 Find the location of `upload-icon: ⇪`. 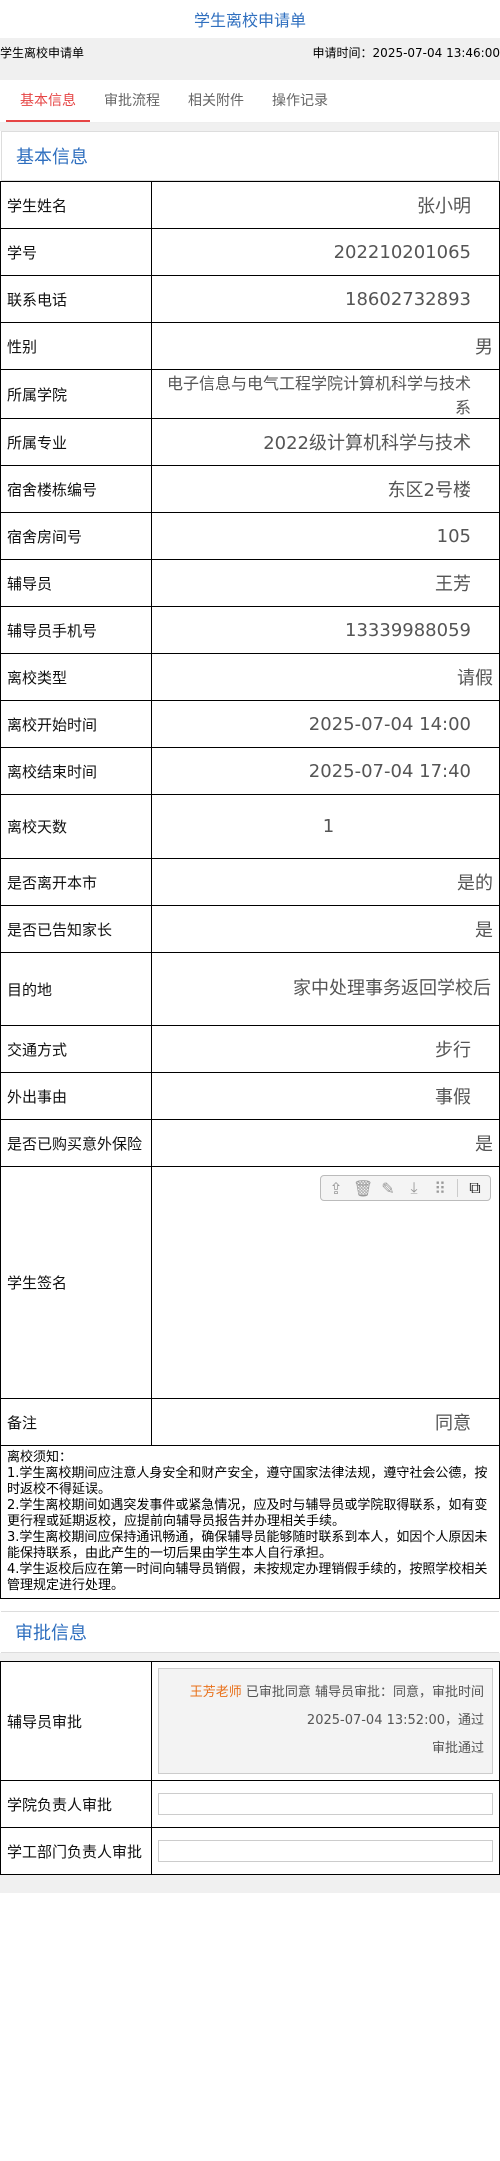

upload-icon: ⇪ is located at coordinates (336, 1188).